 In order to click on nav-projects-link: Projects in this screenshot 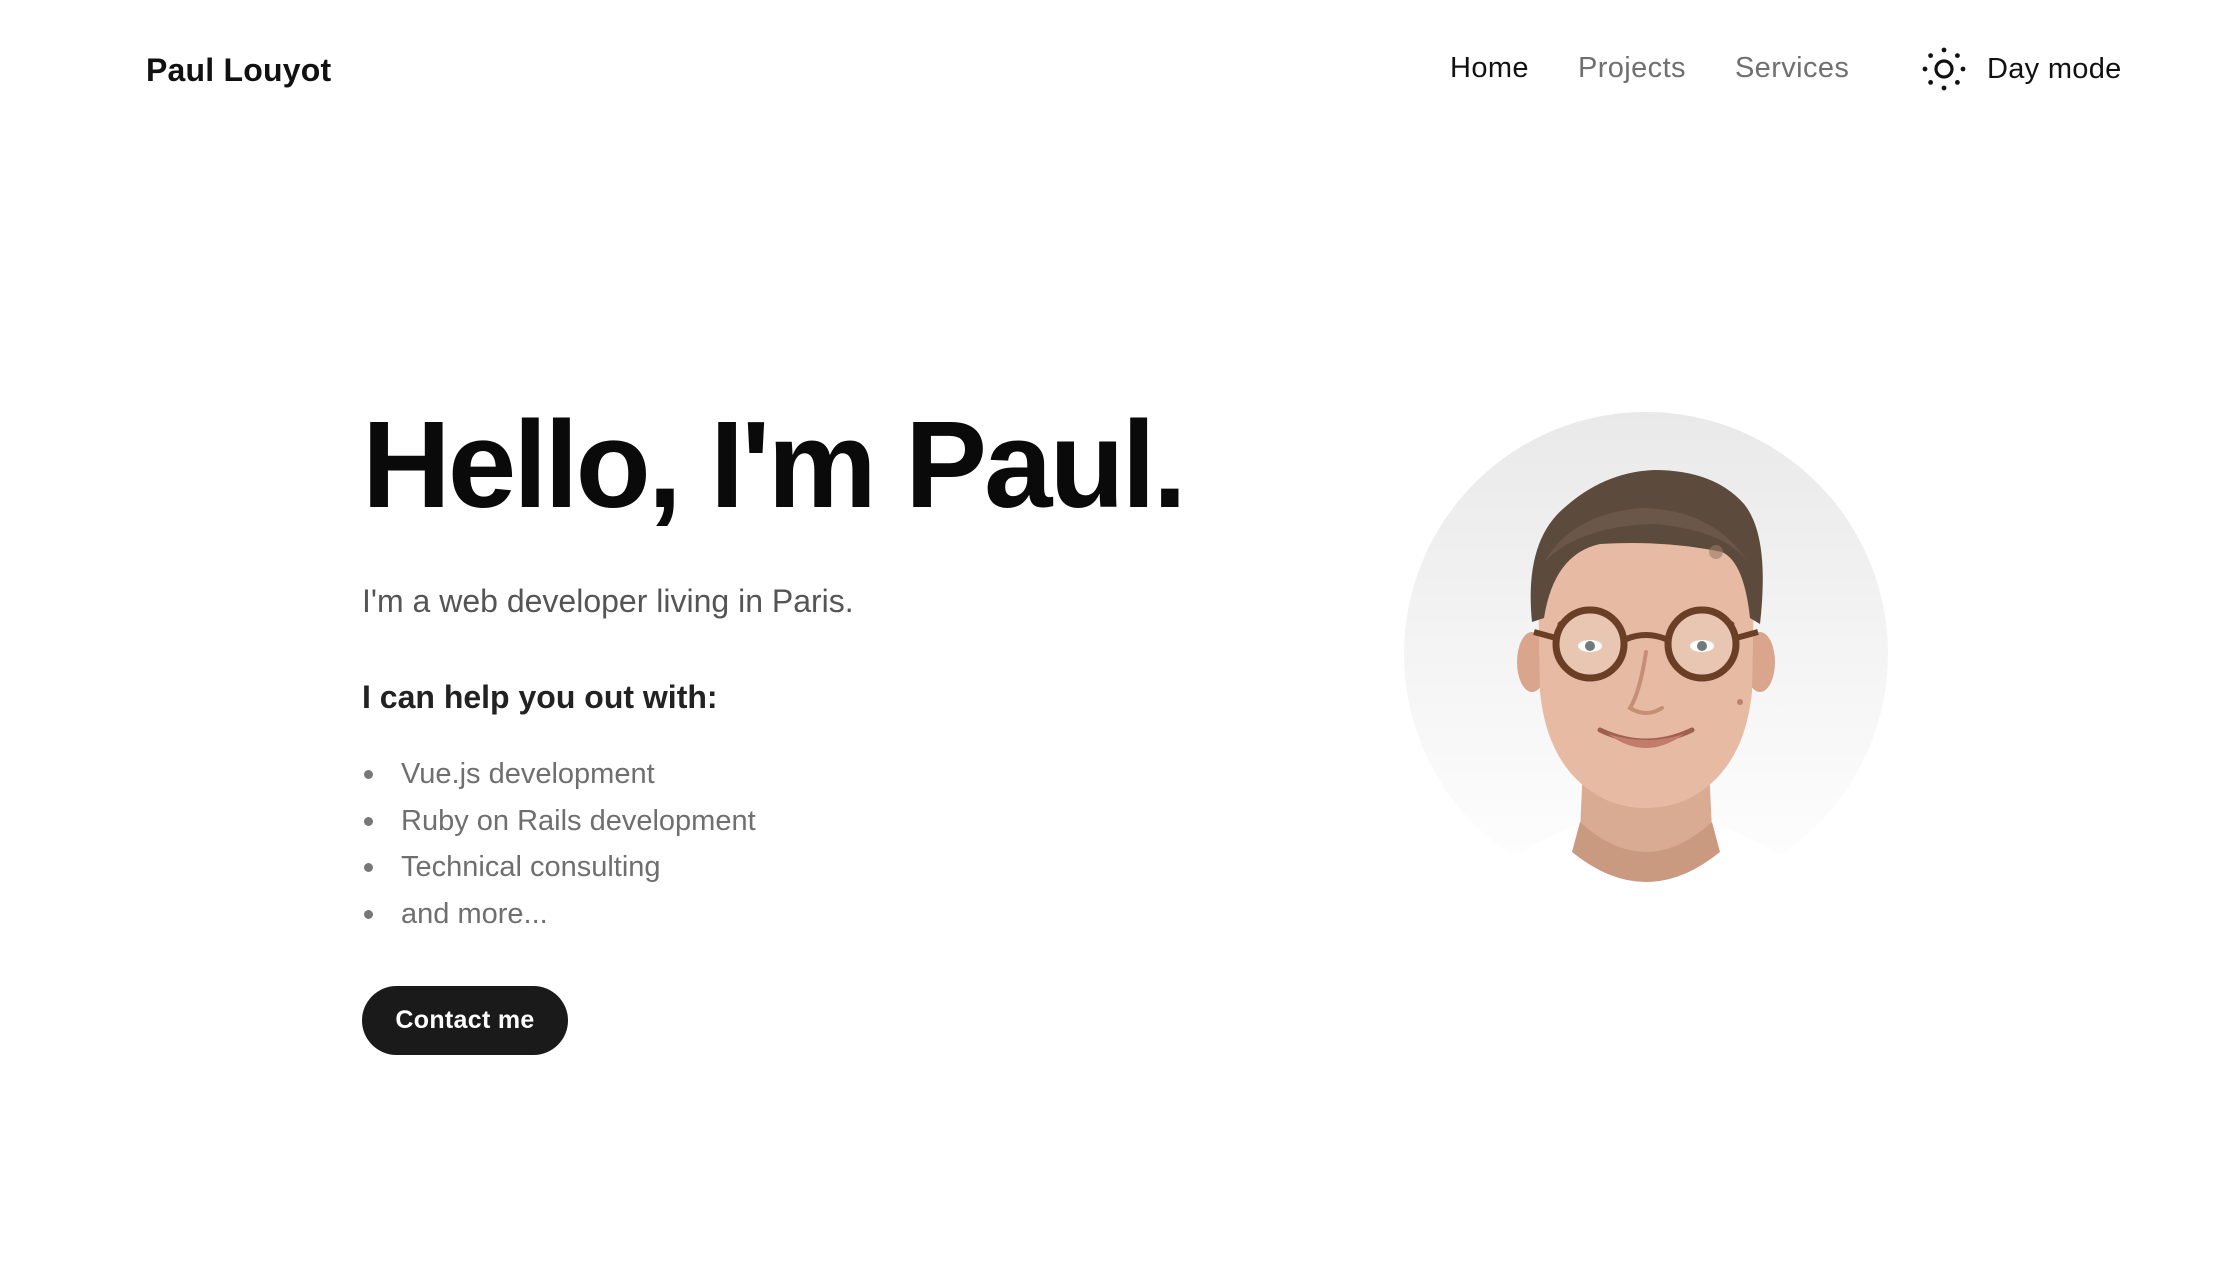, I will do `click(1632, 68)`.